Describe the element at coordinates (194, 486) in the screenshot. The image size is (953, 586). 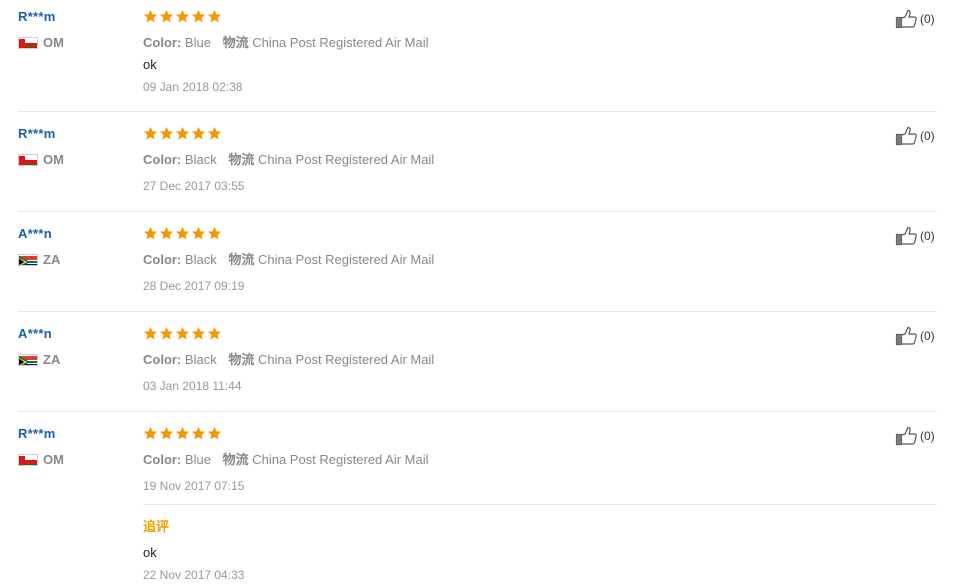
I see `feedback-date: 19 Nov 2017 07:15` at that location.